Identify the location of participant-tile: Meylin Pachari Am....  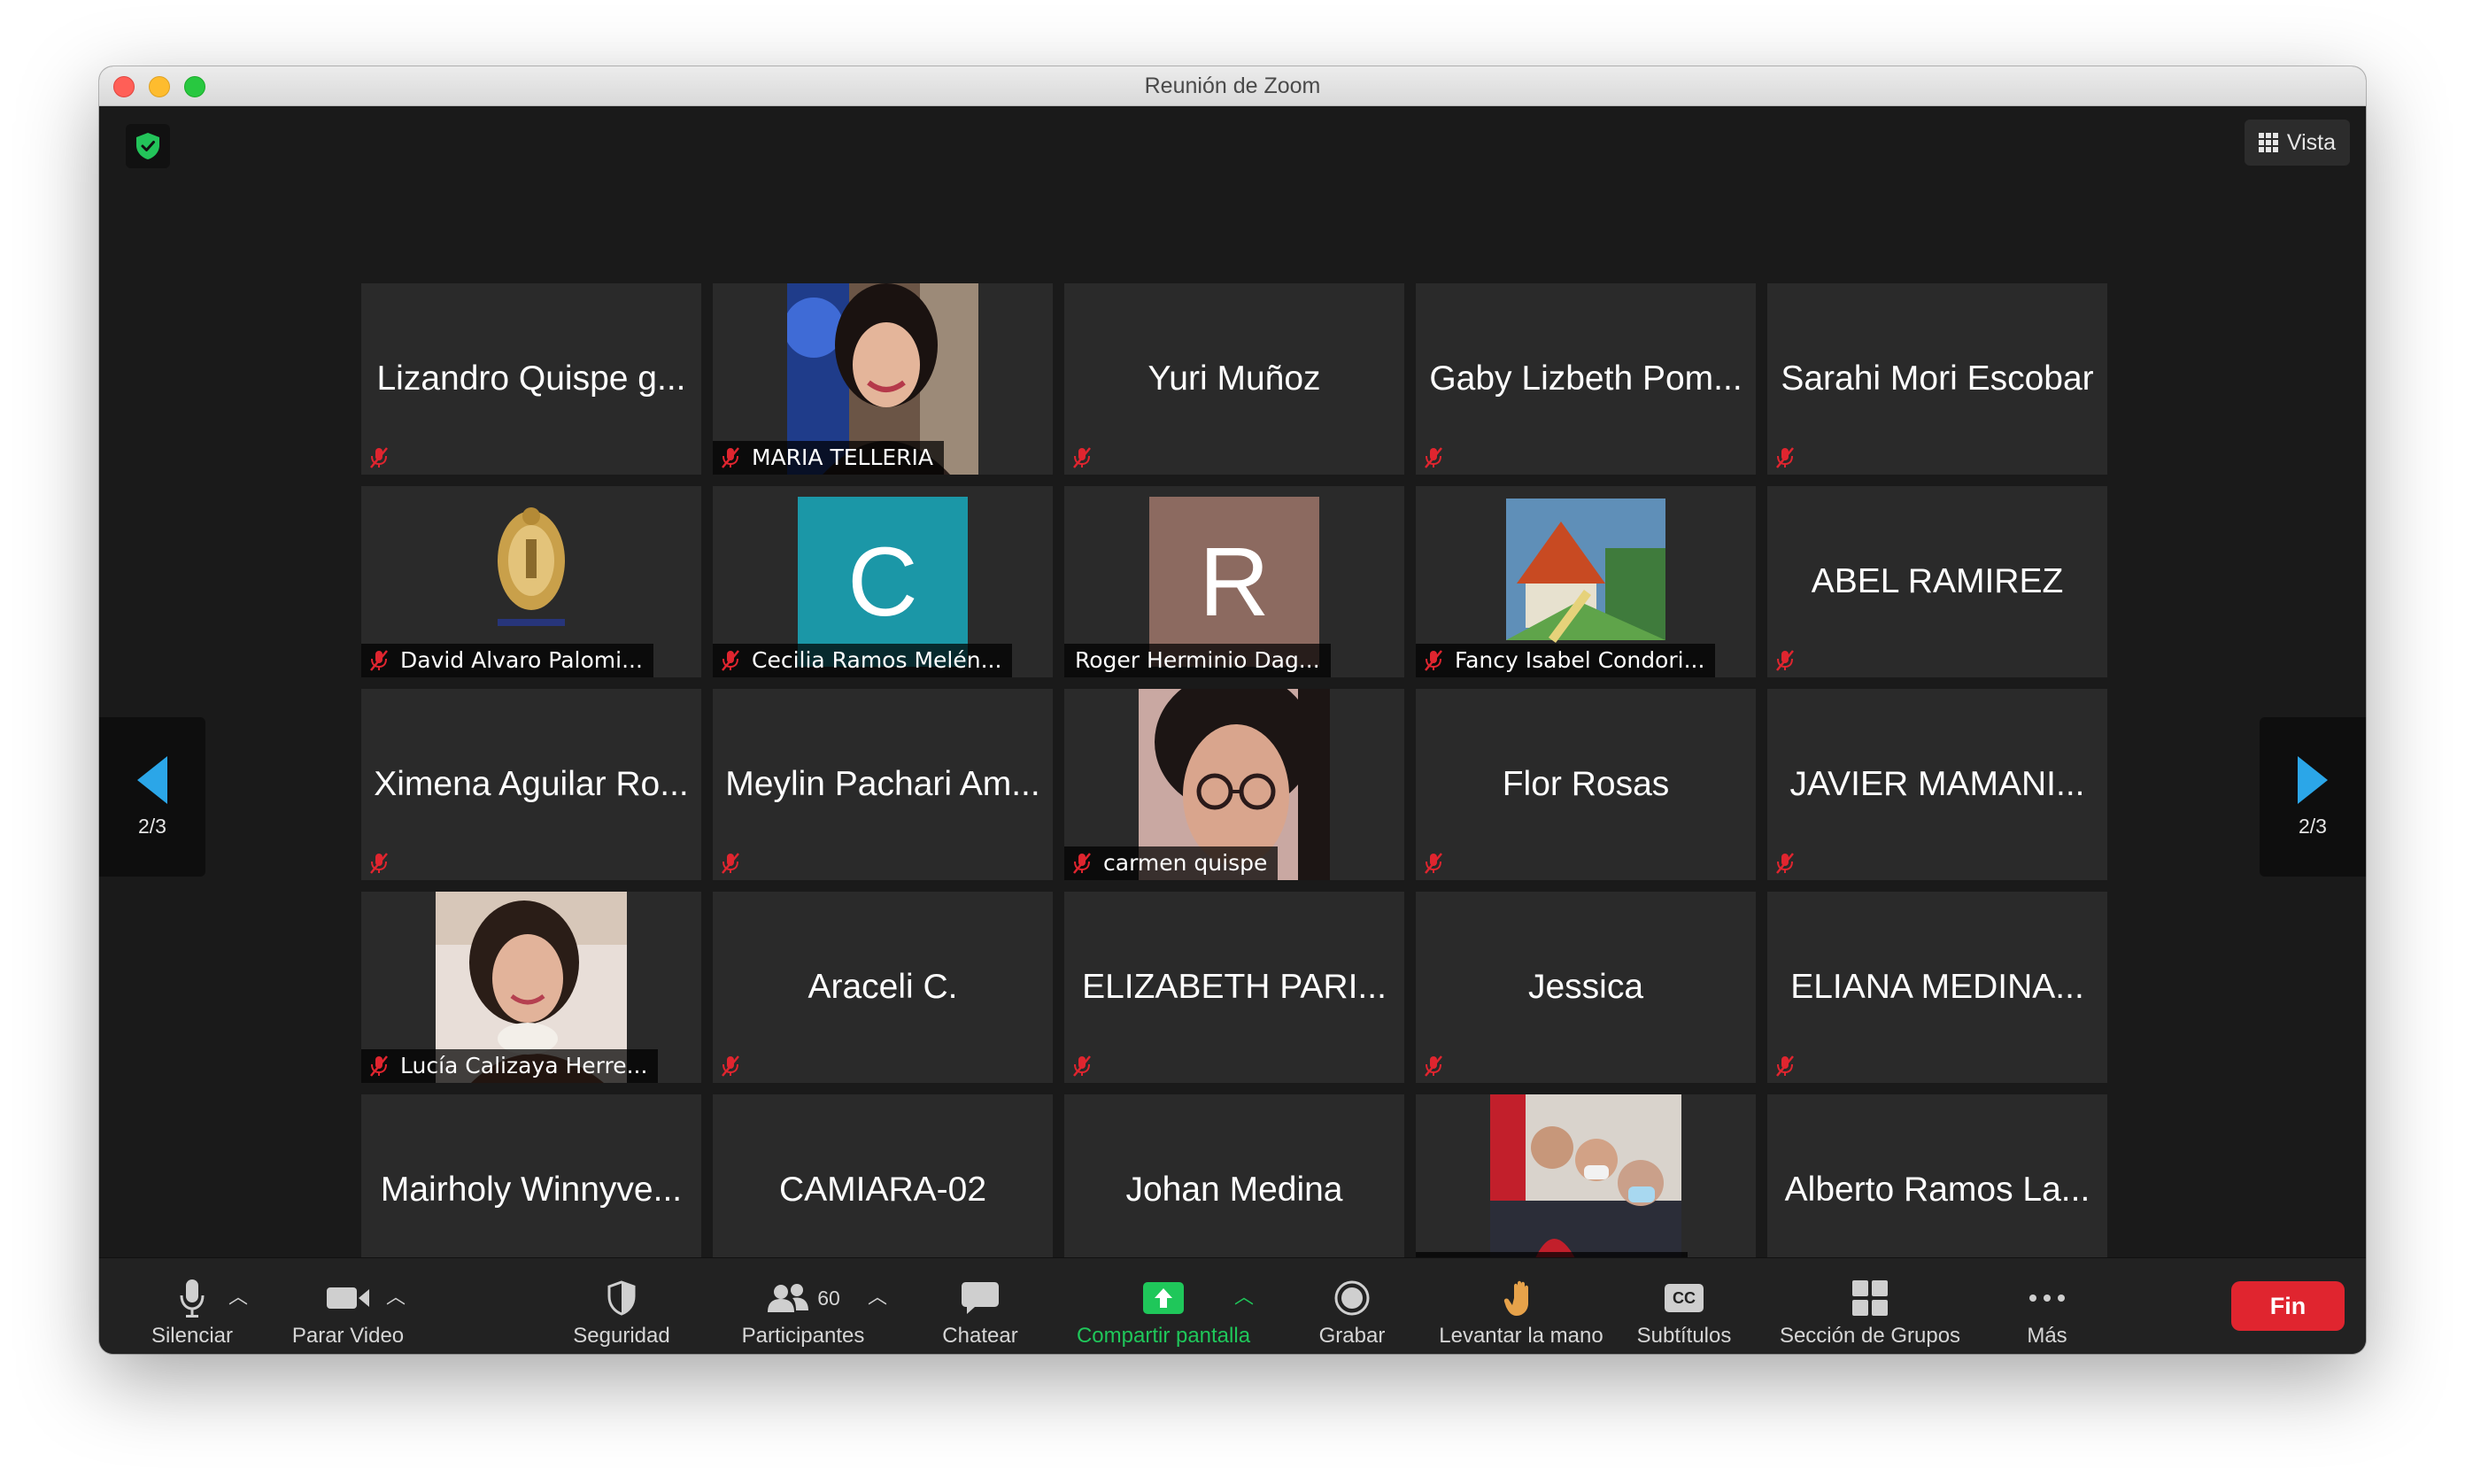
(883, 784).